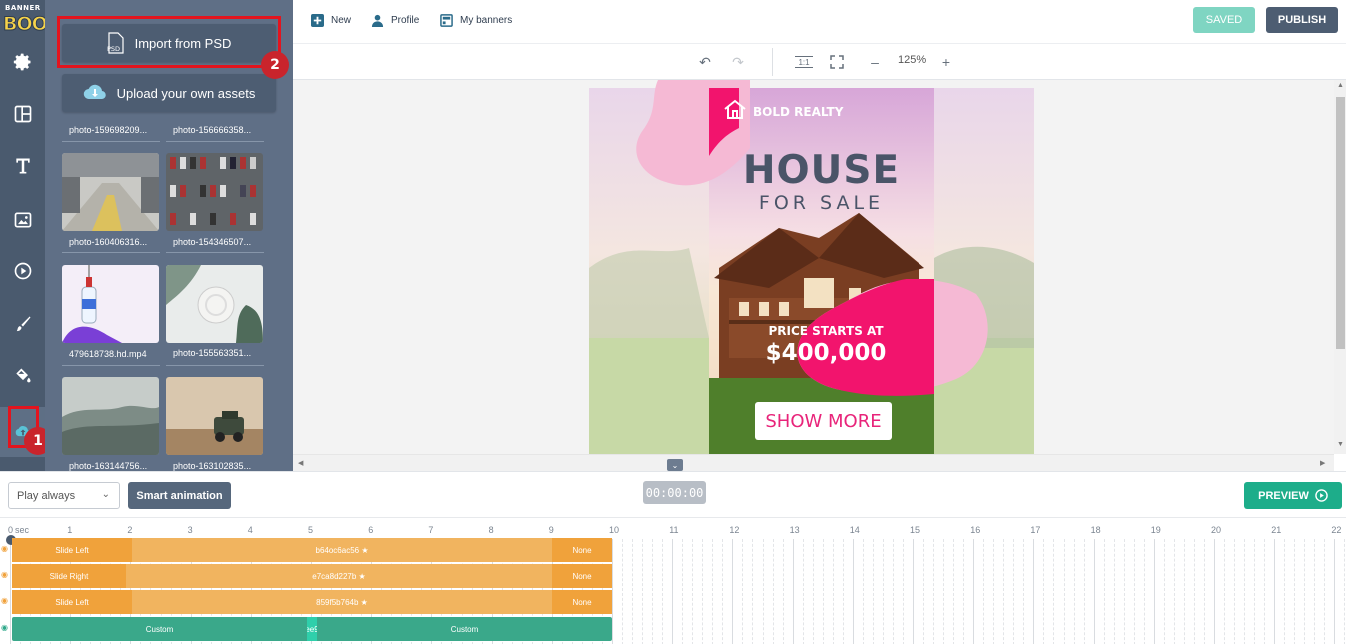 This screenshot has width=1346, height=644. What do you see at coordinates (946, 62) in the screenshot?
I see `zoom-in-button: +` at bounding box center [946, 62].